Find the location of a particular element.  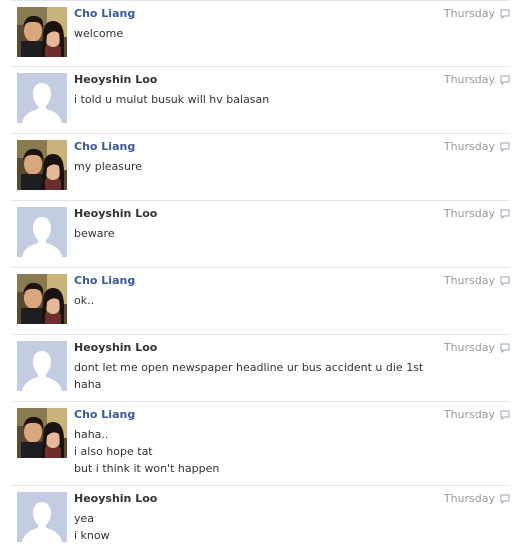

message-item: Cho Liang my pleasure Thursday is located at coordinates (260, 166).